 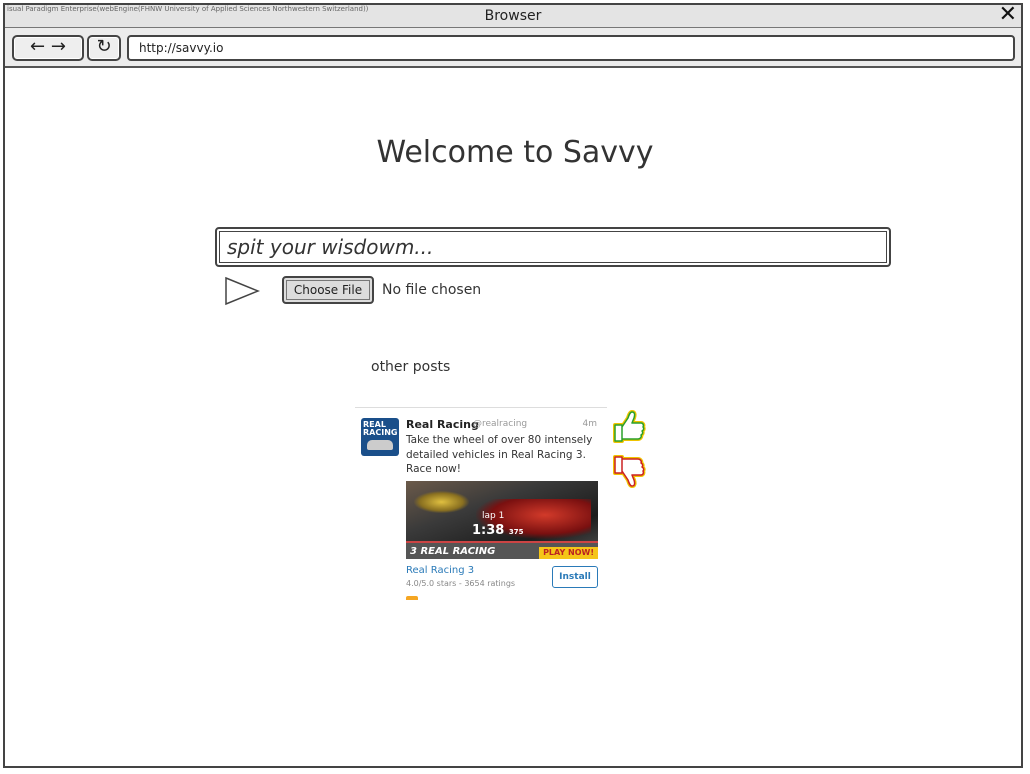 What do you see at coordinates (442, 424) in the screenshot?
I see `account-name: Real Racing` at bounding box center [442, 424].